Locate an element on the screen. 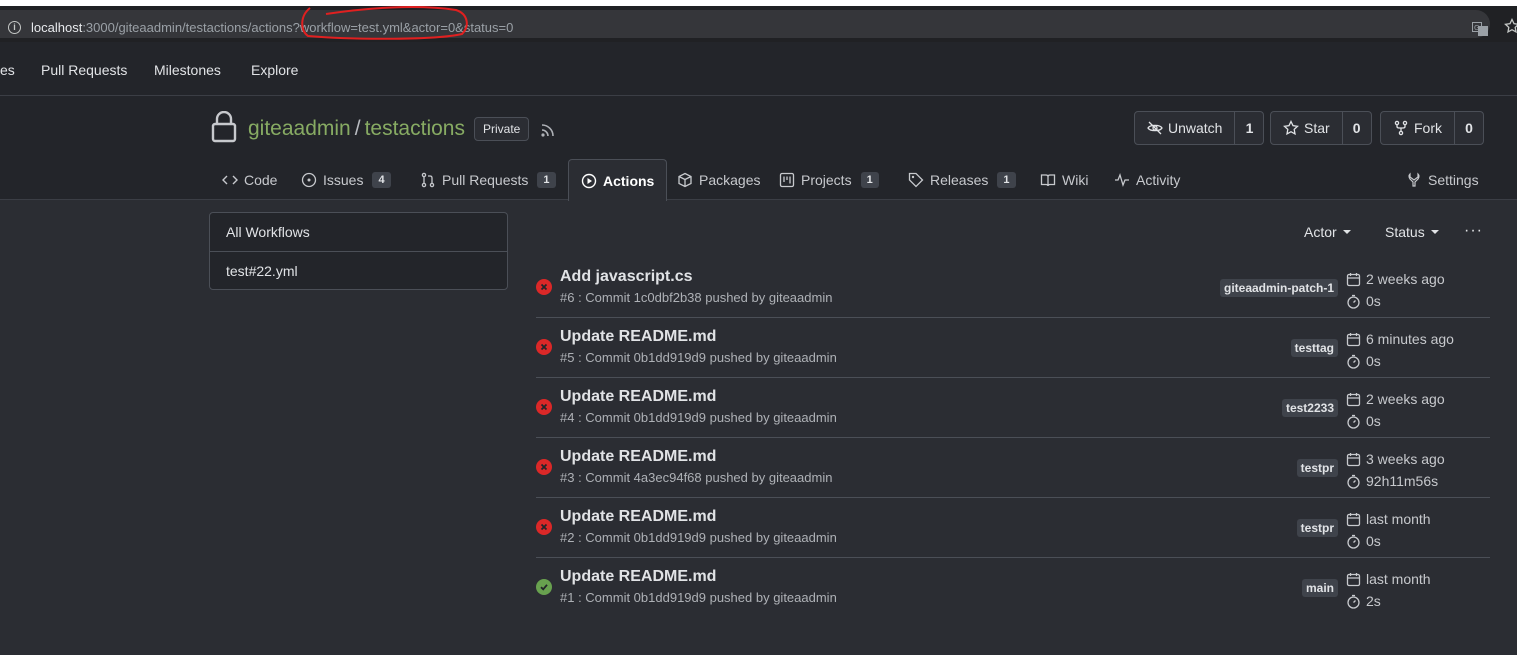 Image resolution: width=1517 pixels, height=655 pixels. repo-name-link: testactions is located at coordinates (415, 128).